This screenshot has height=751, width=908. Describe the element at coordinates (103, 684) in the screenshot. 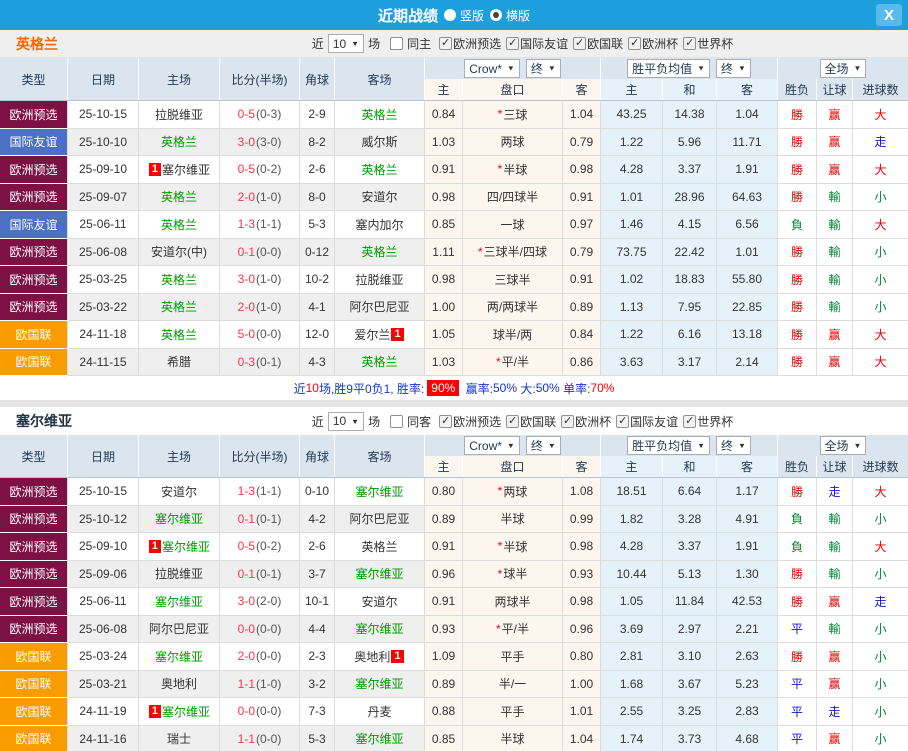

I see `match-date: 25-03-21` at that location.